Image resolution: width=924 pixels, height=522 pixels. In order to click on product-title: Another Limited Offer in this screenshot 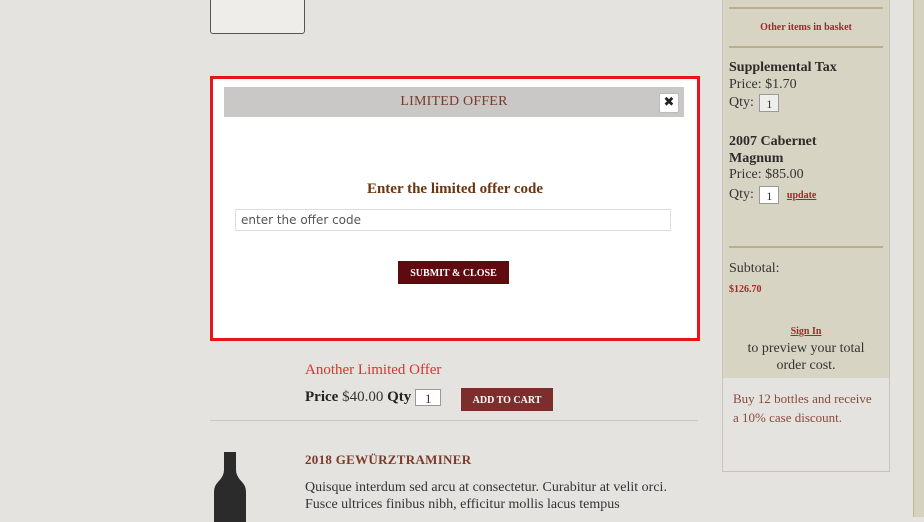, I will do `click(373, 370)`.